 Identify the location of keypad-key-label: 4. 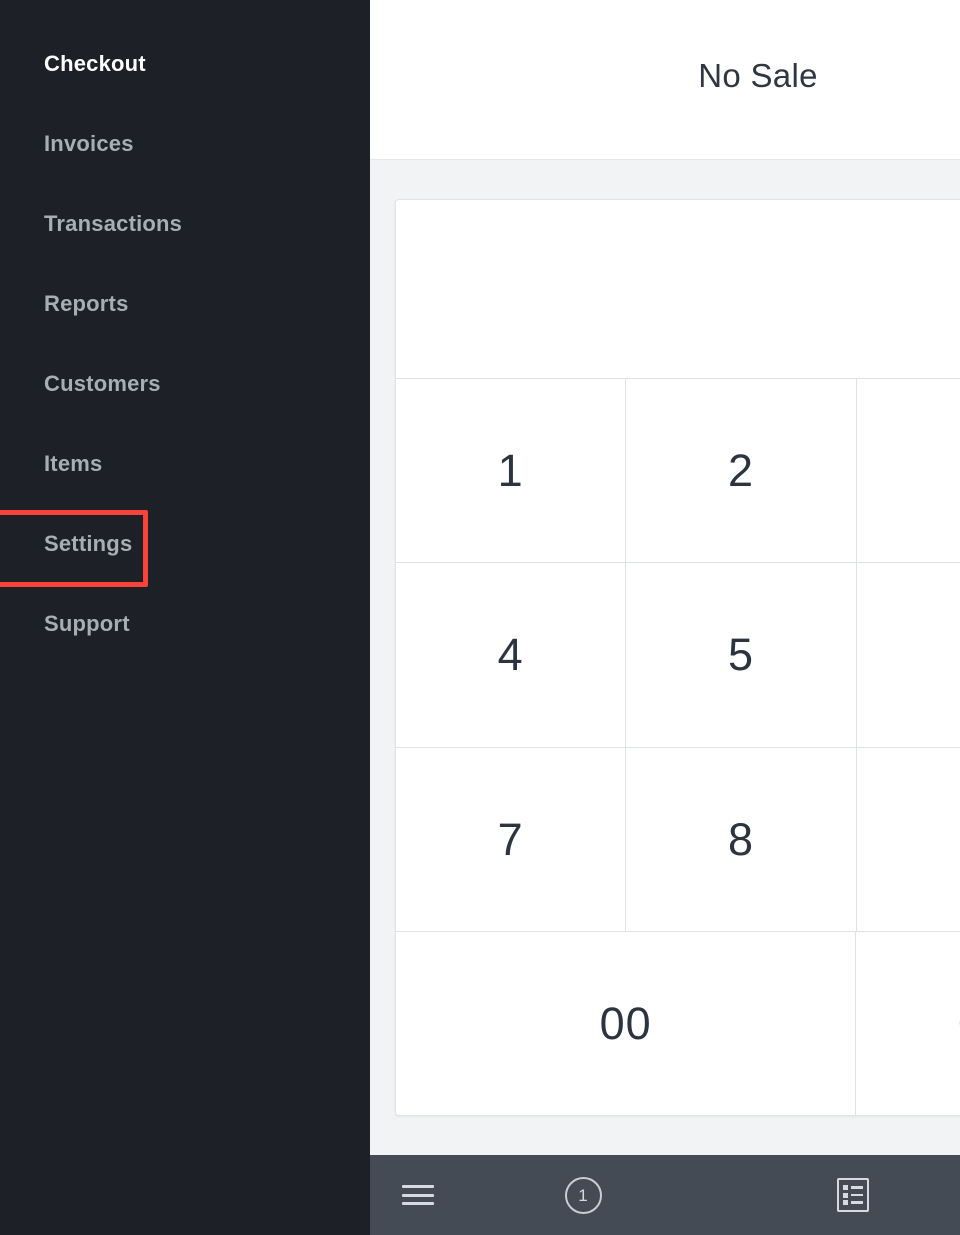
(510, 655).